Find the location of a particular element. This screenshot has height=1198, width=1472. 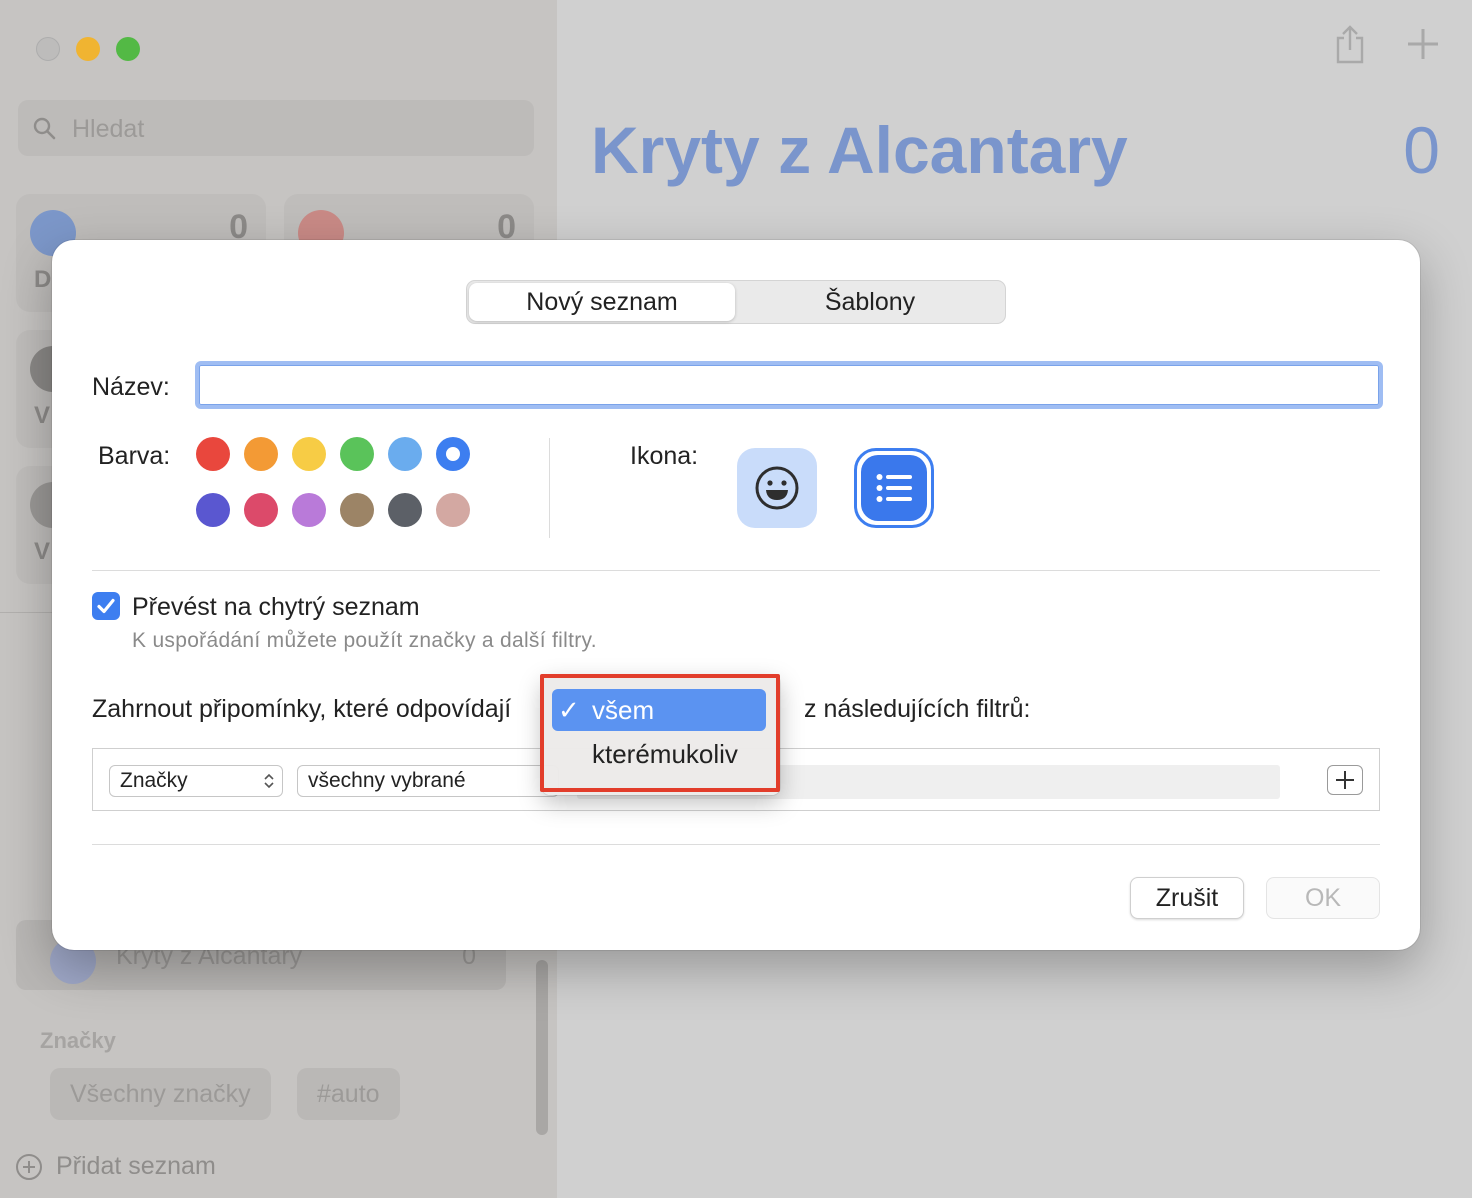

tag-all: Všechny značky is located at coordinates (160, 1094).